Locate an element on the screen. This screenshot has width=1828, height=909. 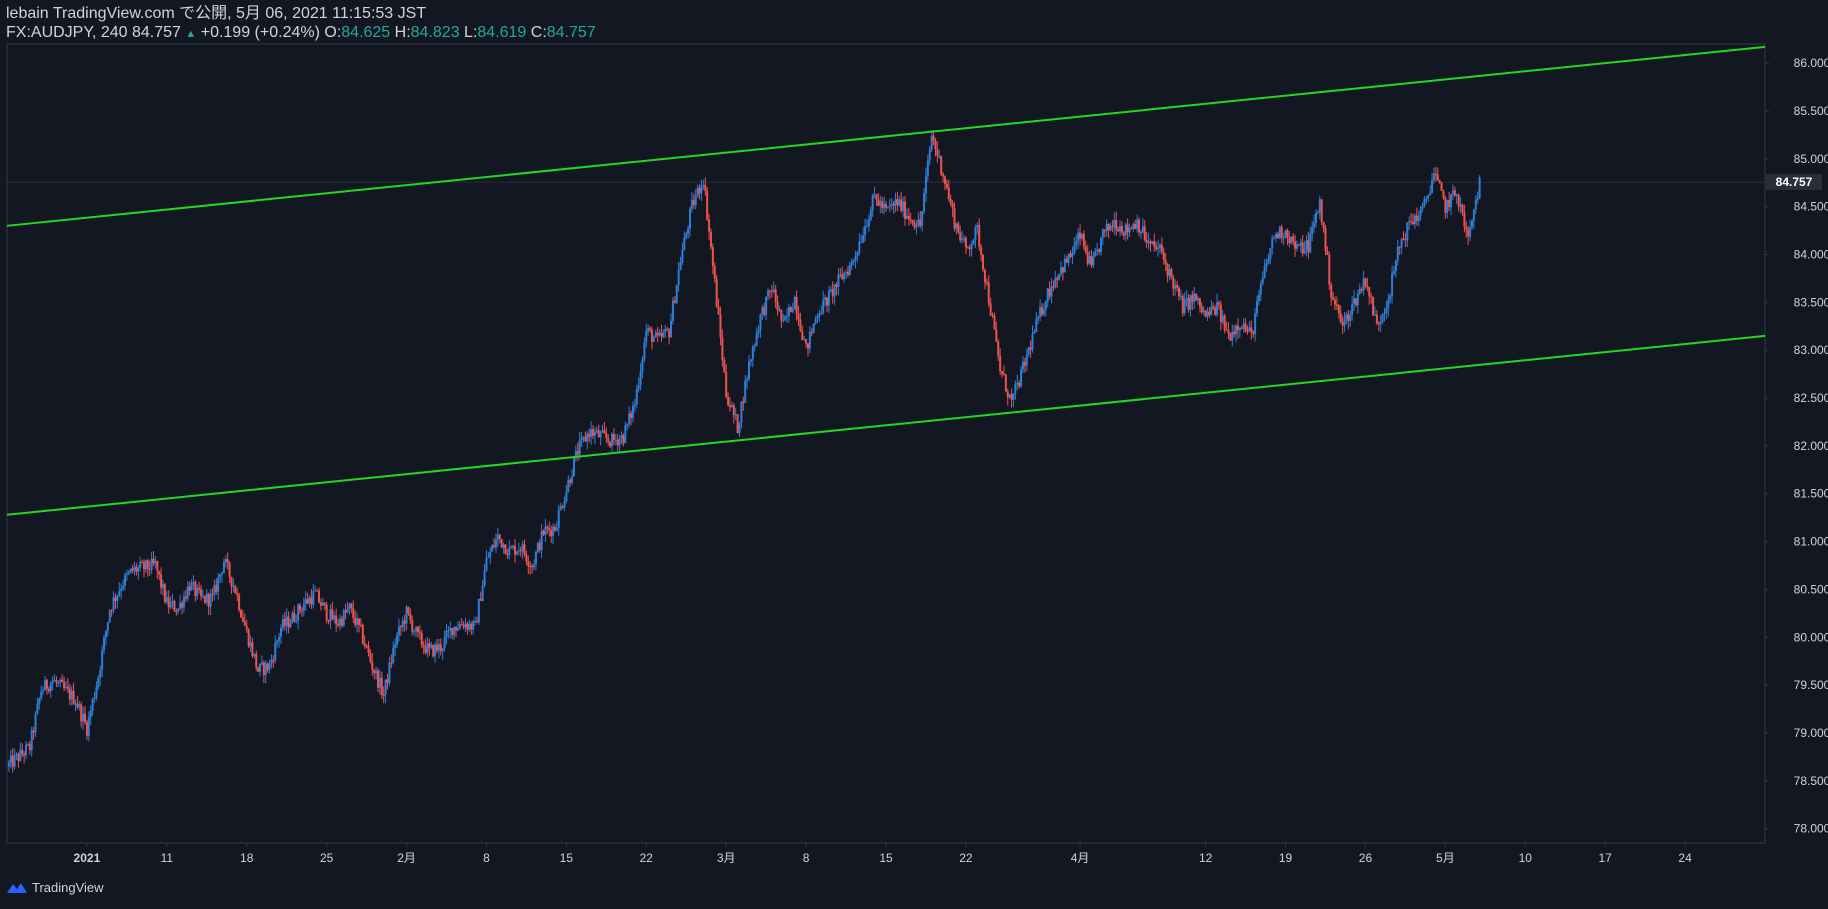
y-tick-label: 79.500 is located at coordinates (1811, 685).